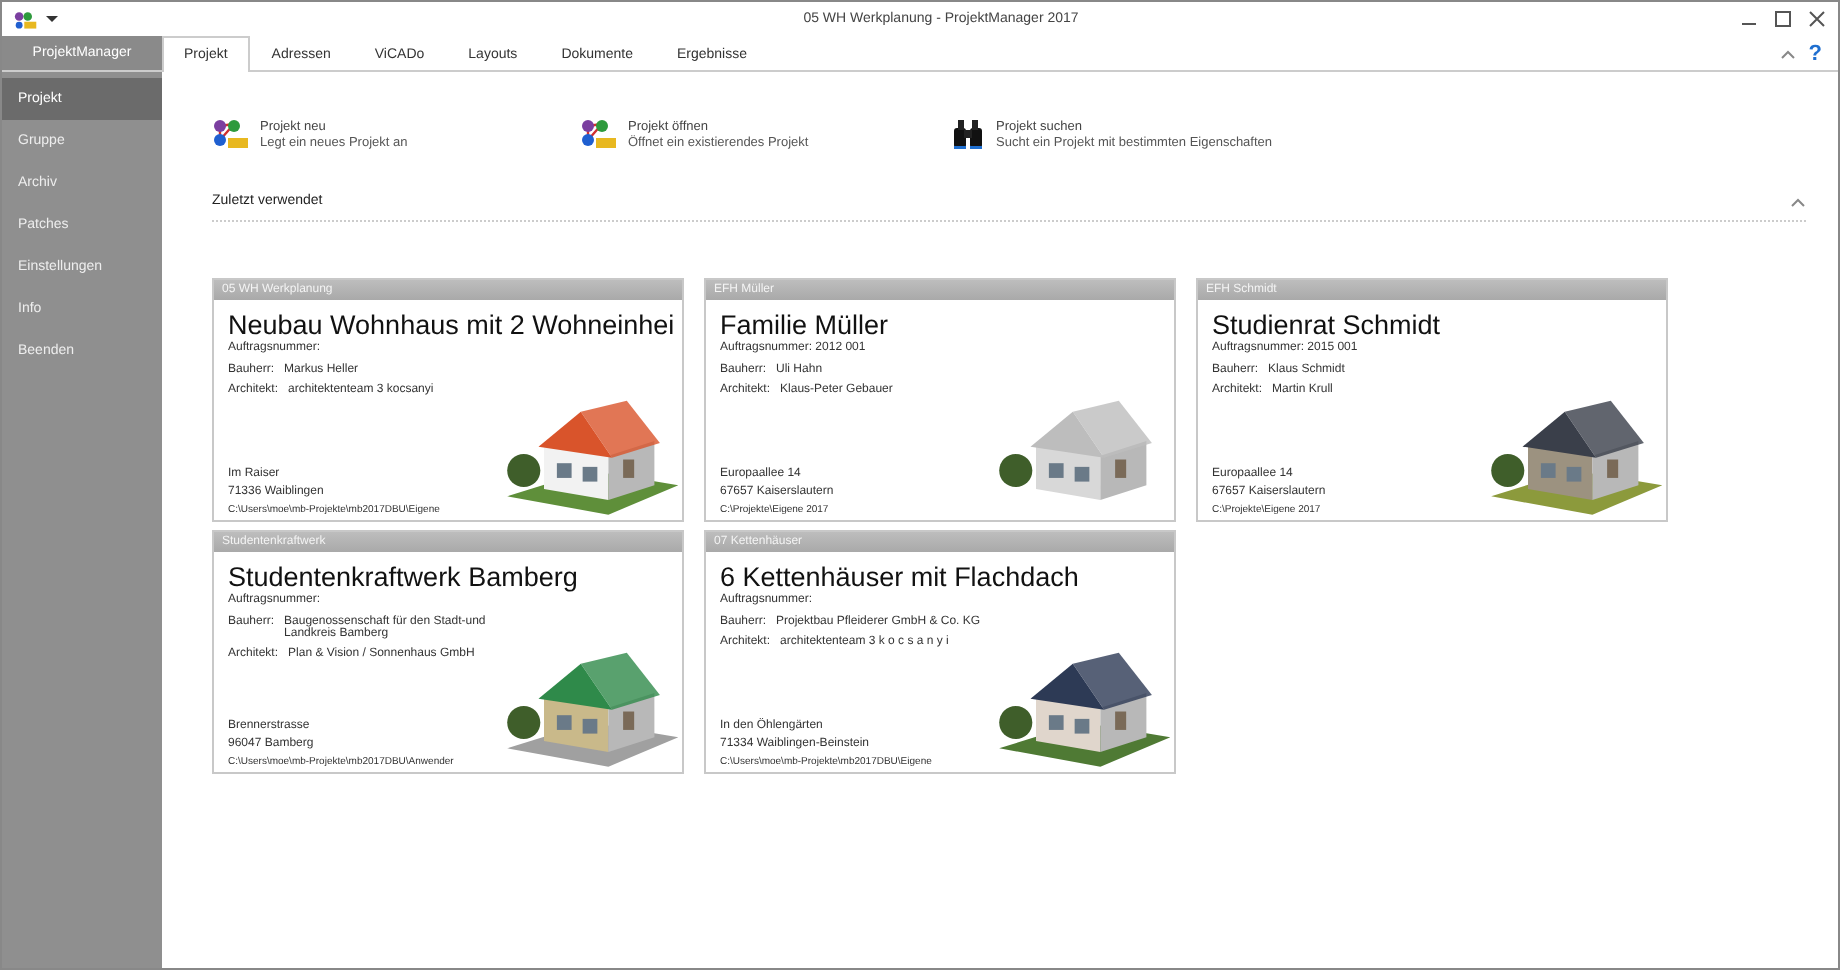 The height and width of the screenshot is (970, 1840). I want to click on app-icon, so click(26, 19).